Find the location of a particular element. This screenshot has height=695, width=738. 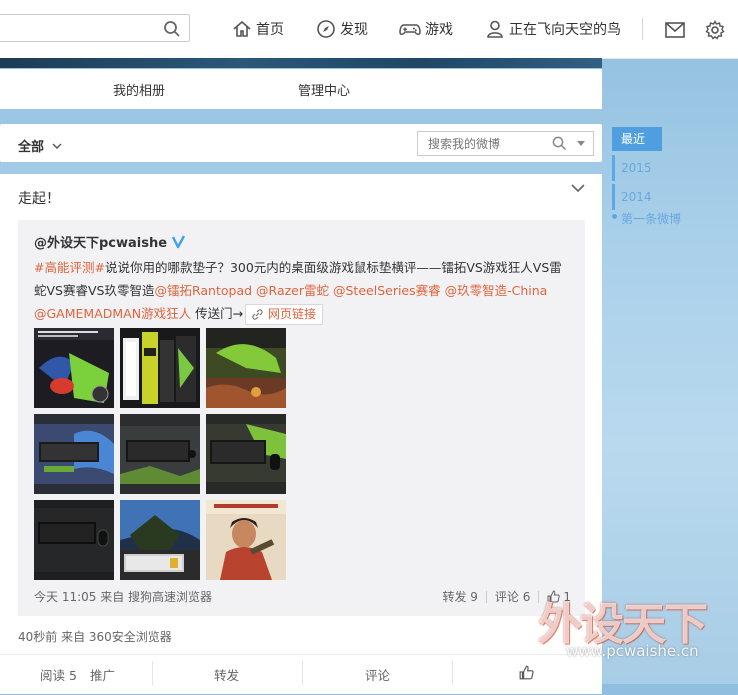

promote-button: 推广 is located at coordinates (102, 674).